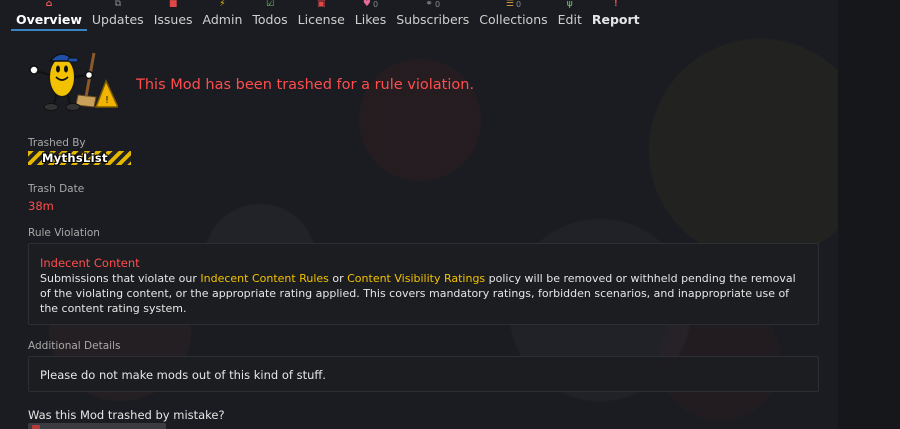 This screenshot has width=900, height=429. Describe the element at coordinates (366, 4) in the screenshot. I see `likes-icon-glyph: ♥` at that location.